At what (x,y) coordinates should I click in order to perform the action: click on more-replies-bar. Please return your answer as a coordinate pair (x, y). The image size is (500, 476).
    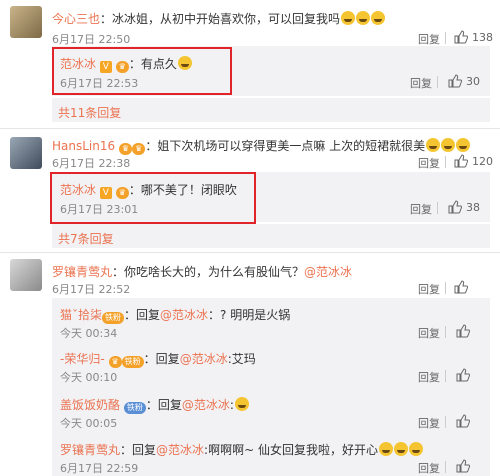
    Looking at the image, I should click on (271, 236).